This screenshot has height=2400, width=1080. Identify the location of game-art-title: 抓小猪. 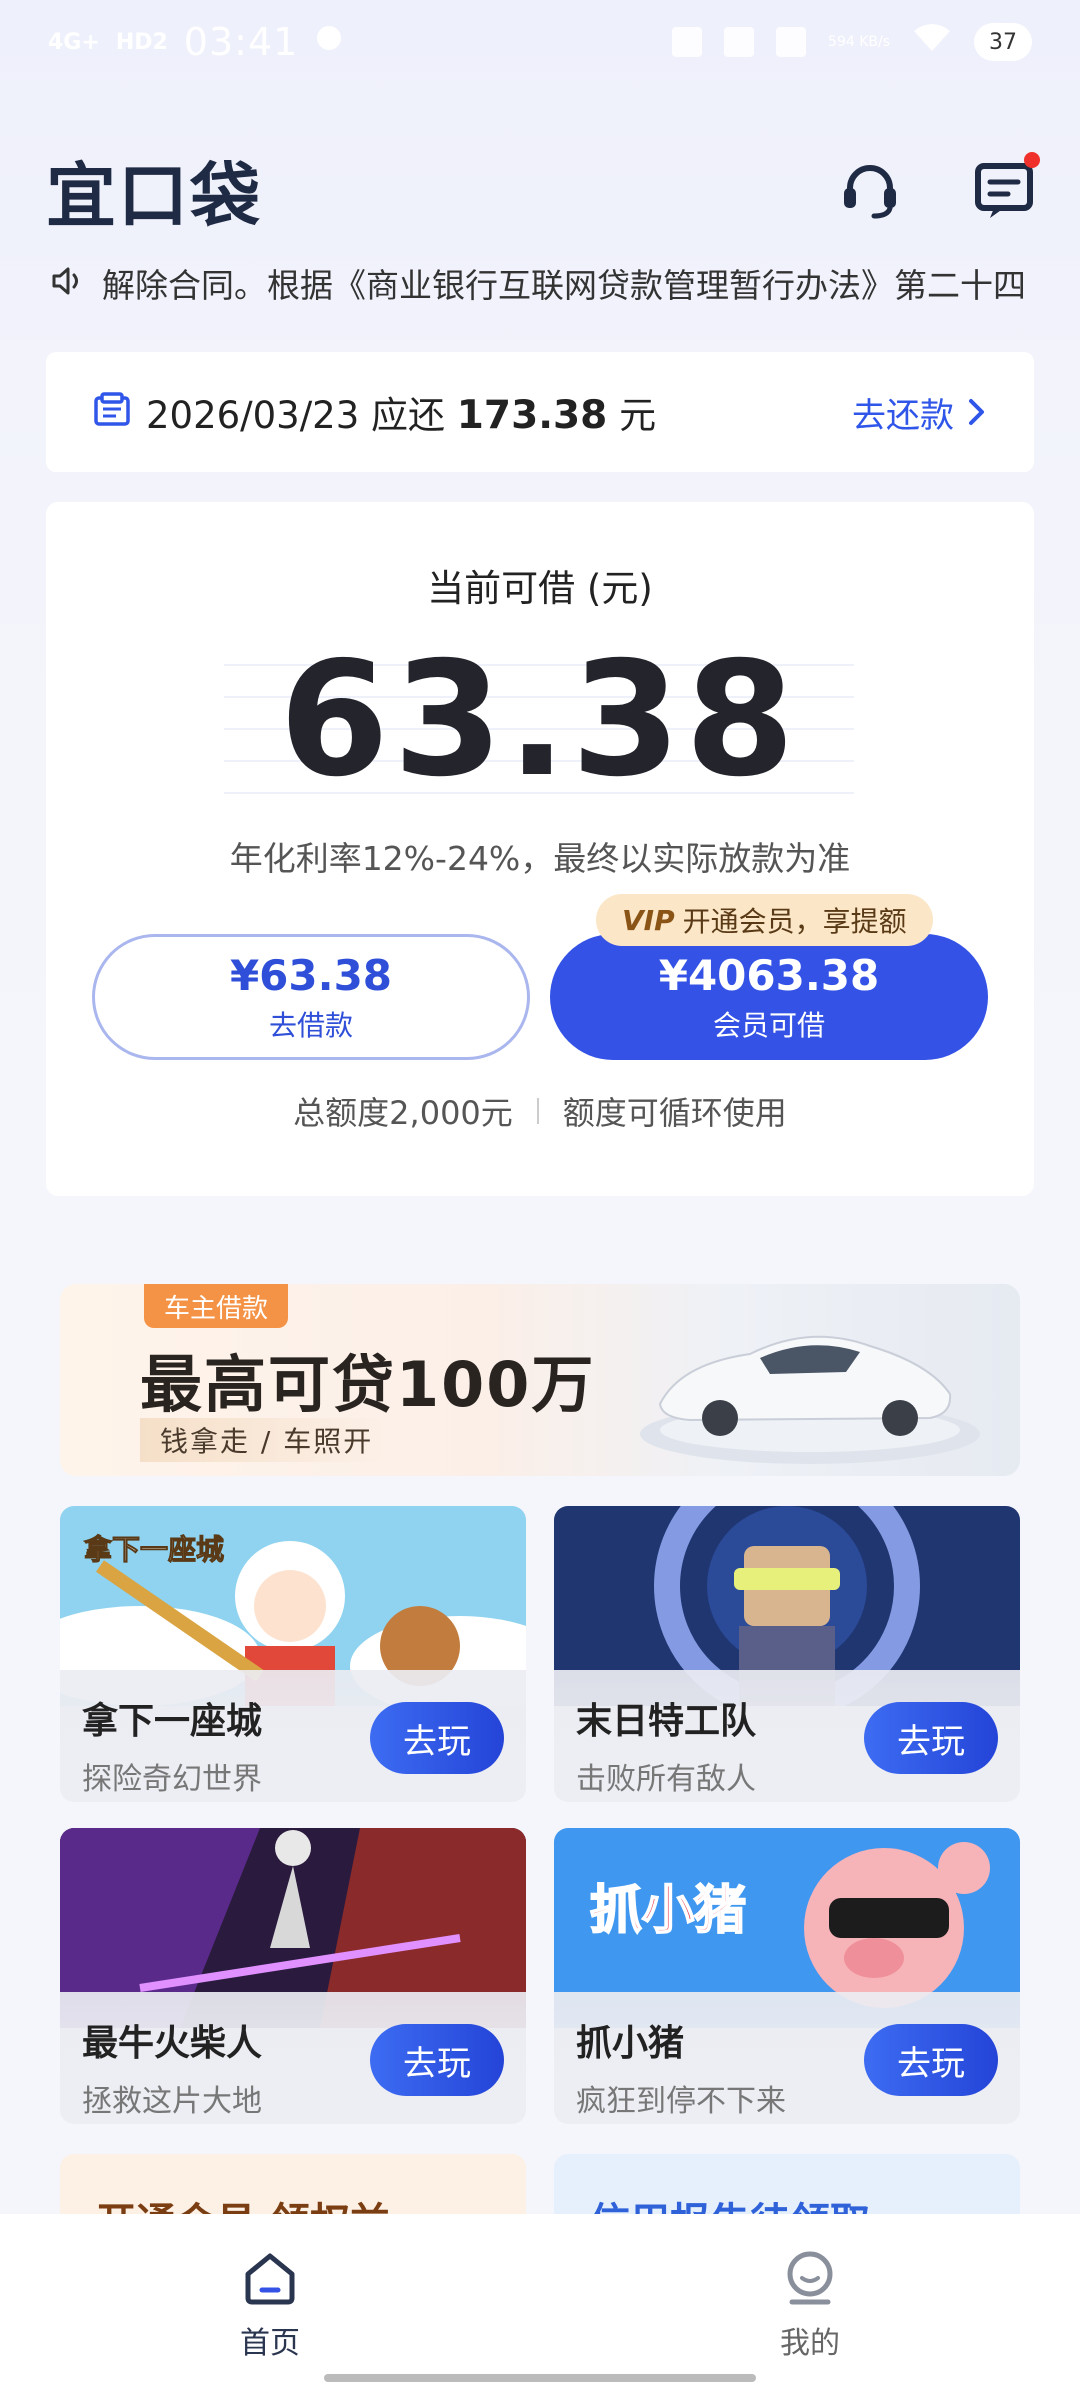
(668, 1911).